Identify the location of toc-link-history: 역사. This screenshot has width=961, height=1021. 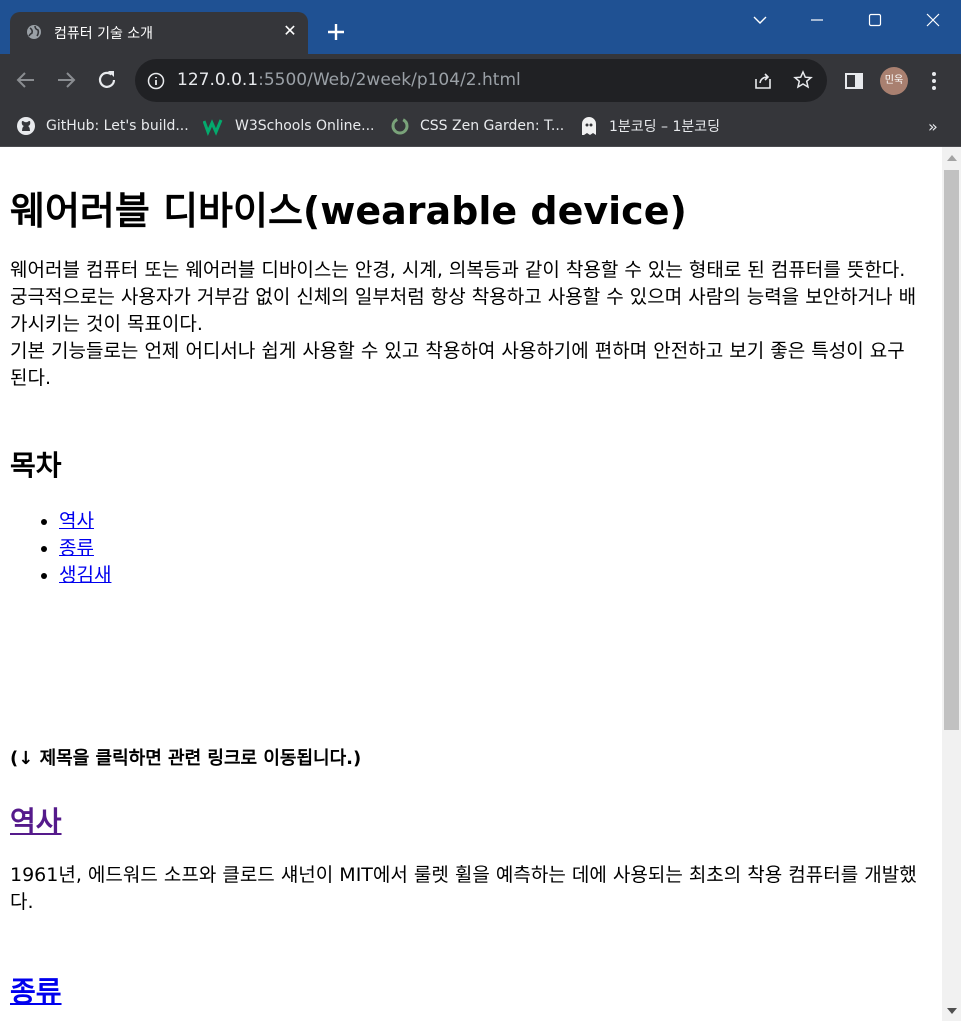
(76, 521).